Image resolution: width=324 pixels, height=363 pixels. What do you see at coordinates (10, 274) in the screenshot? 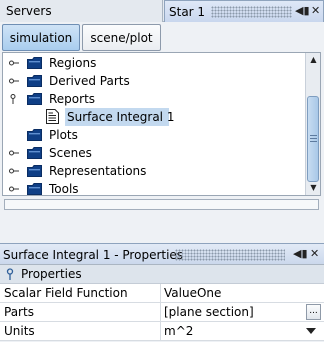
I see `pin-icon` at bounding box center [10, 274].